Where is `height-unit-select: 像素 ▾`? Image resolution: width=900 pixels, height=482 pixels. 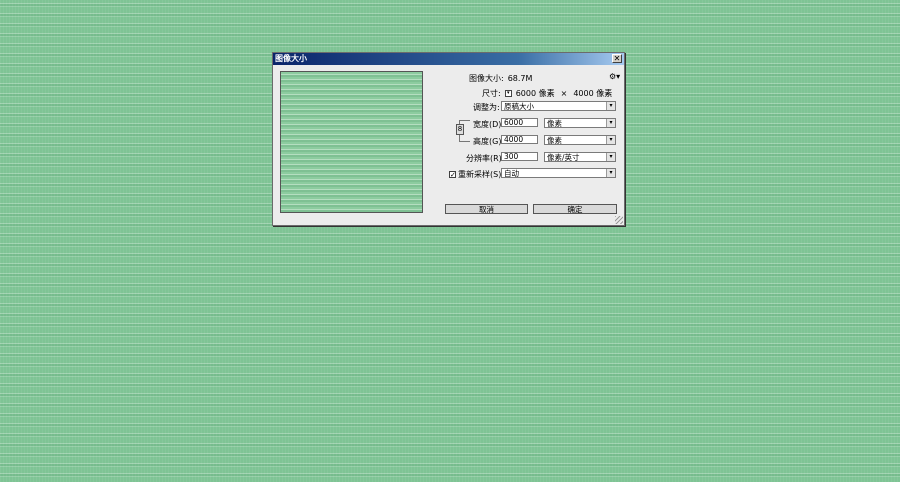 height-unit-select: 像素 ▾ is located at coordinates (580, 140).